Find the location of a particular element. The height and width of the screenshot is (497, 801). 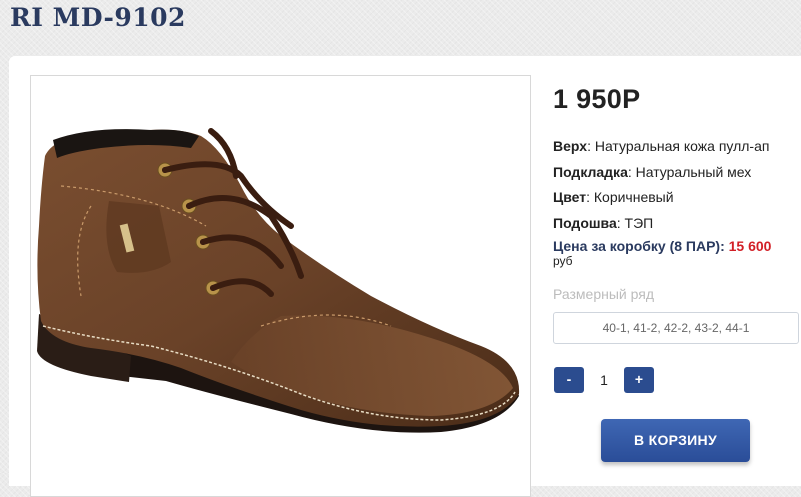

spec-label: Подошва is located at coordinates (585, 222).